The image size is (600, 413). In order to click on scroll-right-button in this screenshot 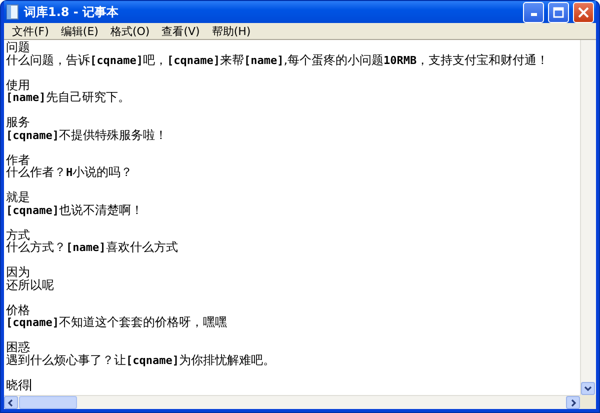, I will do `click(573, 402)`.